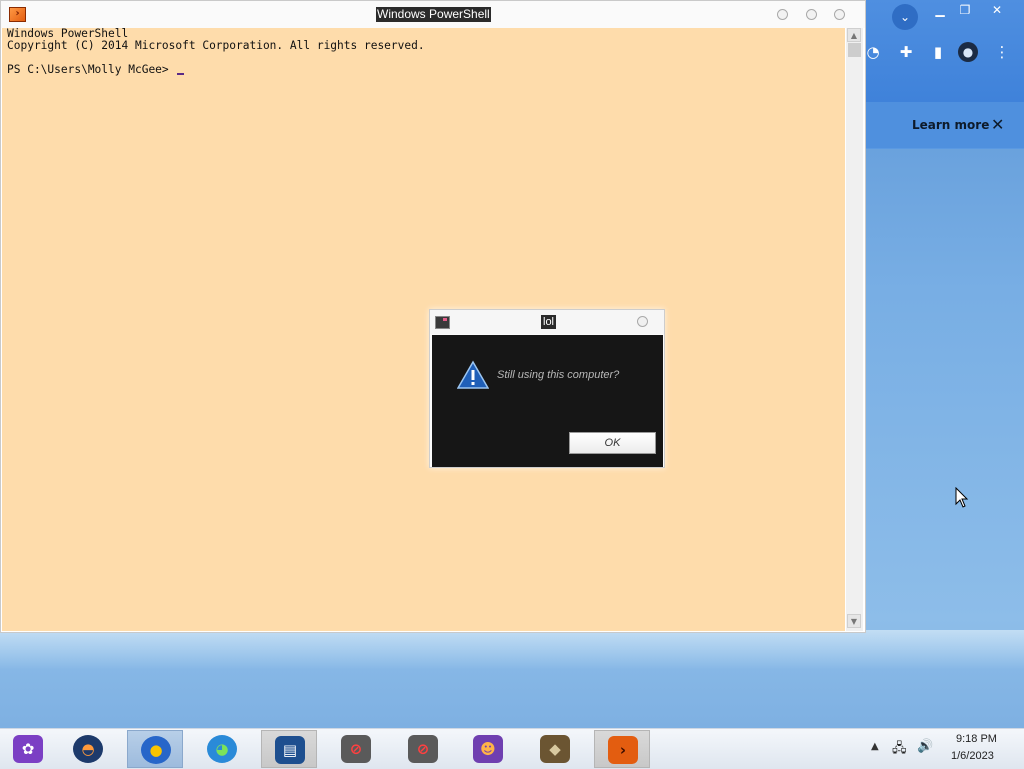 Image resolution: width=1024 pixels, height=769 pixels. What do you see at coordinates (899, 750) in the screenshot?
I see `network-icon: 🖧` at bounding box center [899, 750].